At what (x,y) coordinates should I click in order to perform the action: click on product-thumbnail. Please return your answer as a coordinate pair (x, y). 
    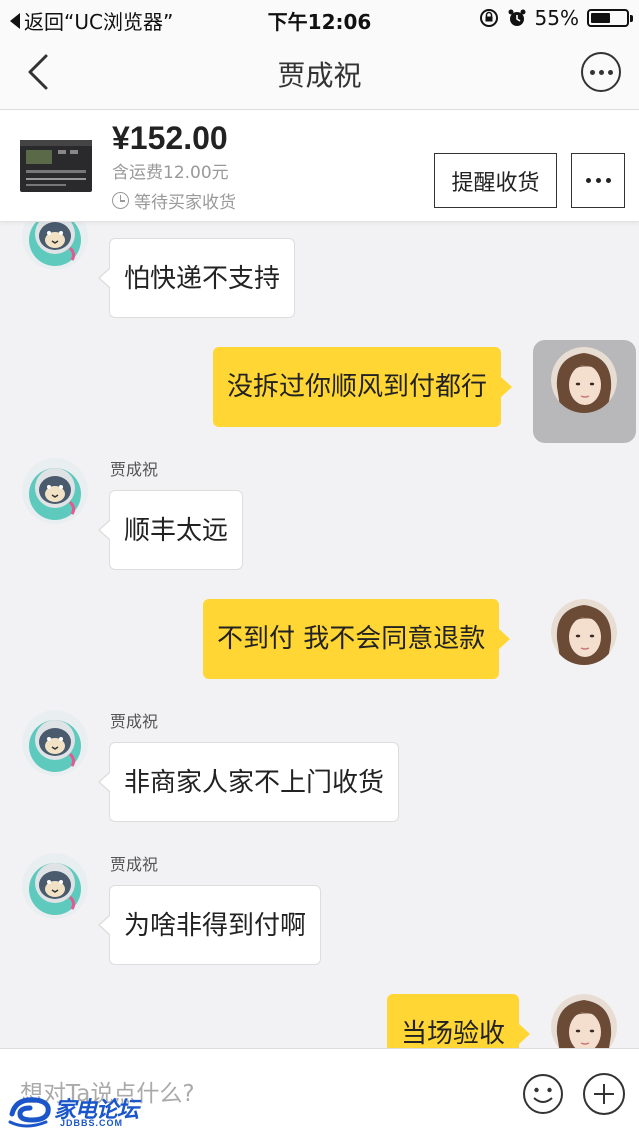
    Looking at the image, I should click on (56, 166).